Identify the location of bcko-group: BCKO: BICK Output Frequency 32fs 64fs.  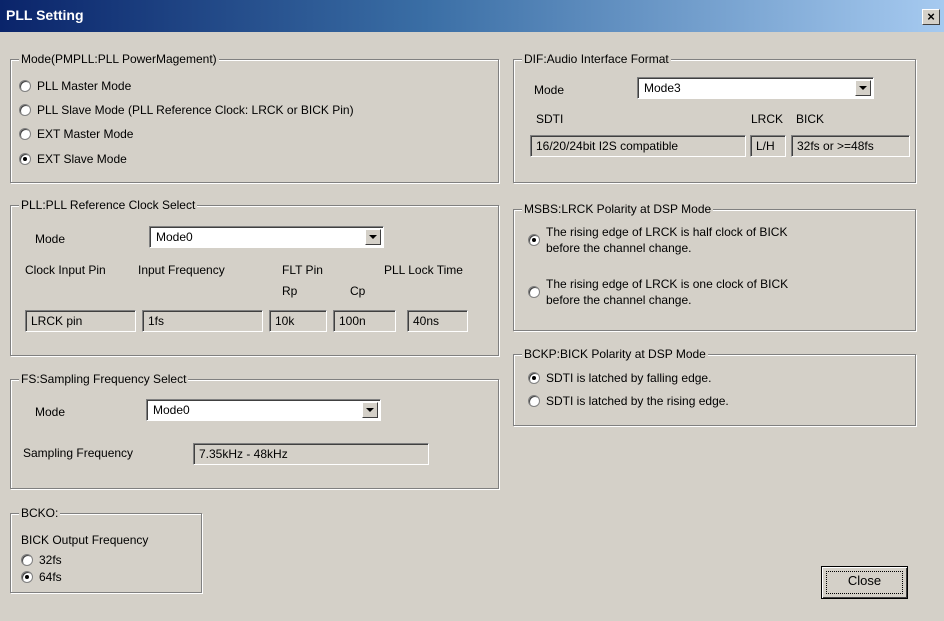
(106, 549).